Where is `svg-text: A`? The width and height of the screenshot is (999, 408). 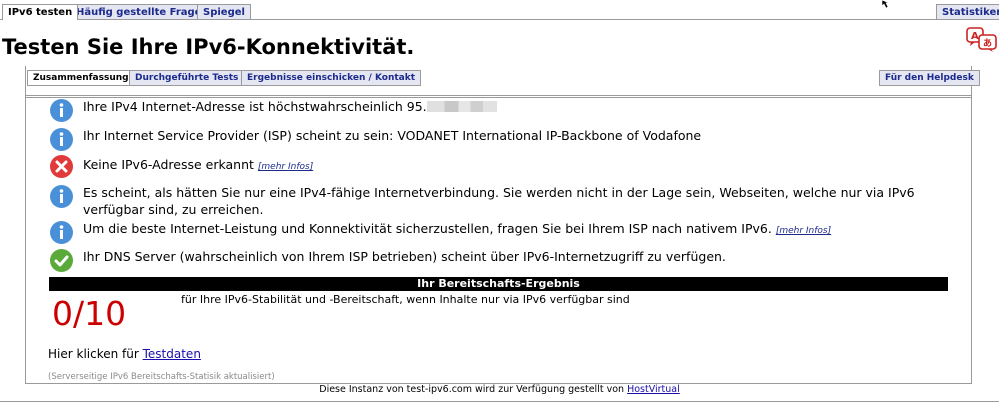
svg-text: A is located at coordinates (975, 36).